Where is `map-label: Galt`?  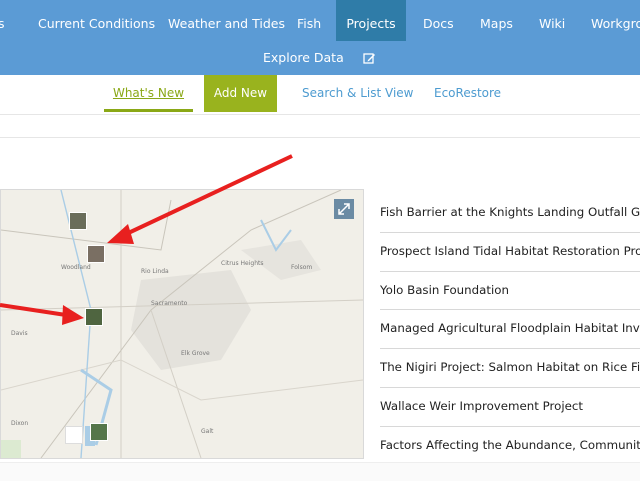
map-label: Galt is located at coordinates (207, 431).